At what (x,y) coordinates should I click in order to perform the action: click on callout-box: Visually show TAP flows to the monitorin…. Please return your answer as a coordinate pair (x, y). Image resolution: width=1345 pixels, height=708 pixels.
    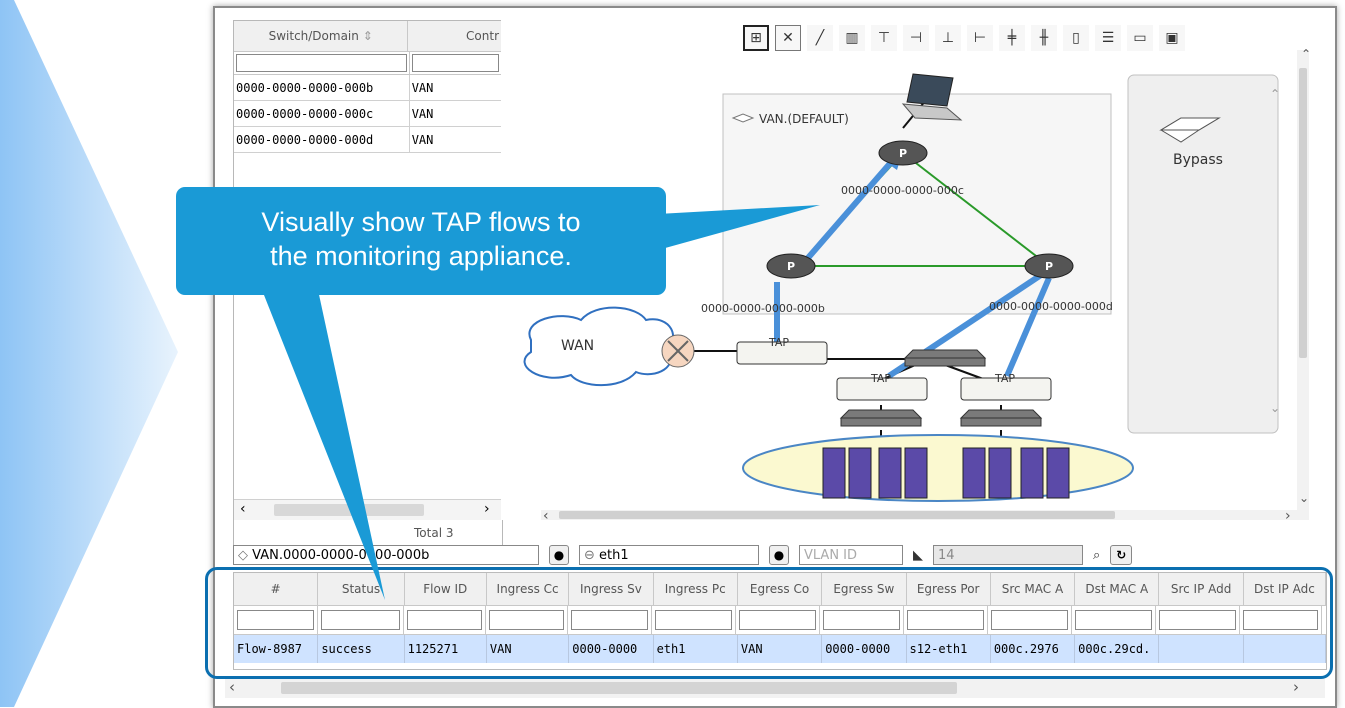
    Looking at the image, I should click on (421, 241).